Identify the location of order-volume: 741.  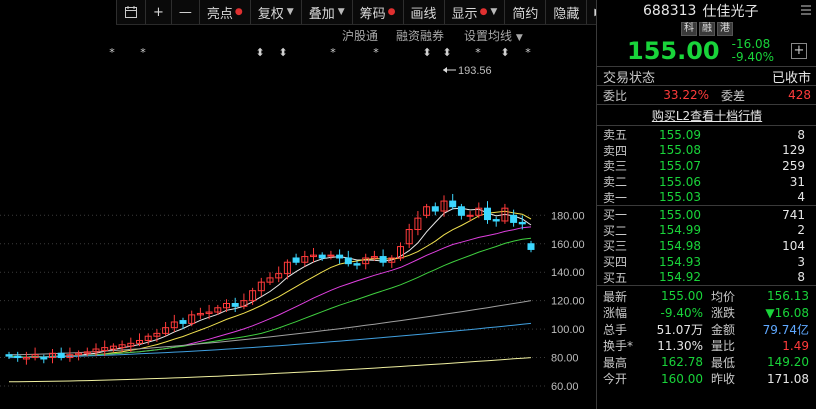
(793, 214).